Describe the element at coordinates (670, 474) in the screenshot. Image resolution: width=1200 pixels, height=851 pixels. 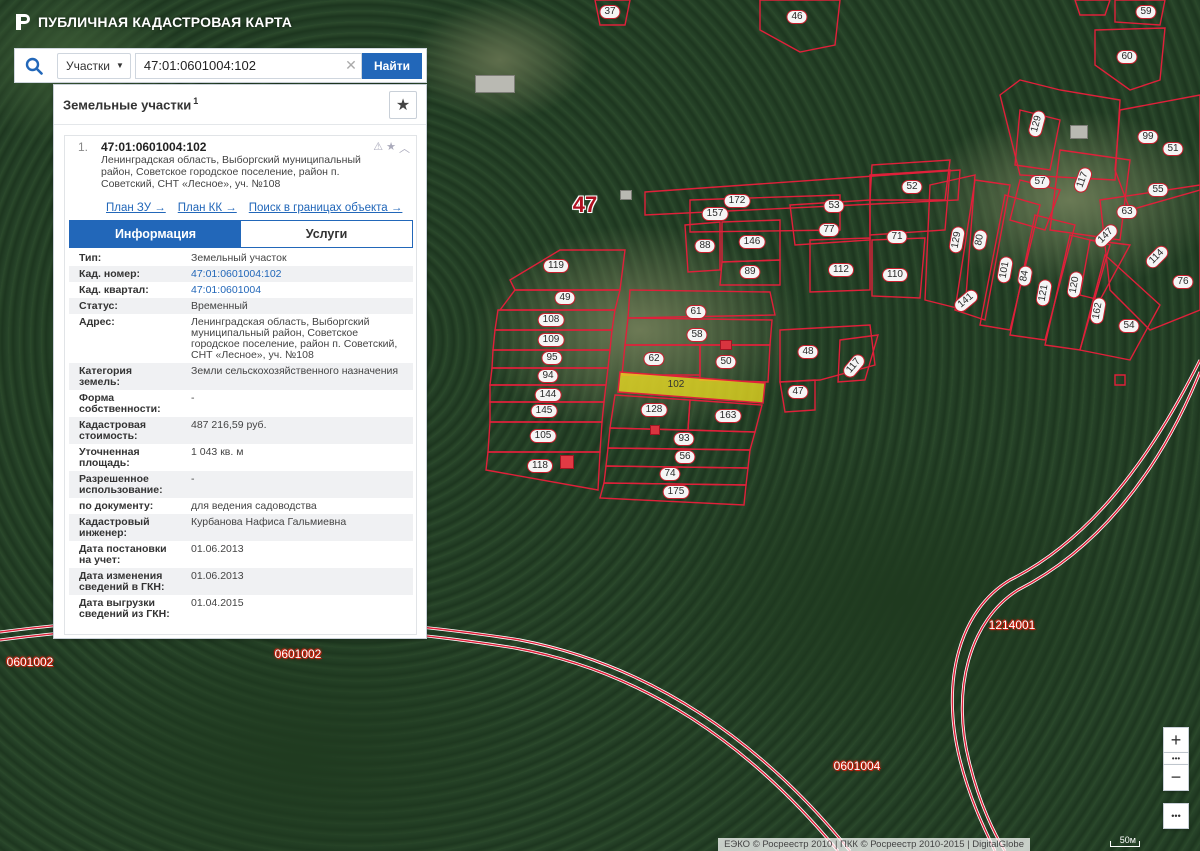
I see `plot-label: 74` at that location.